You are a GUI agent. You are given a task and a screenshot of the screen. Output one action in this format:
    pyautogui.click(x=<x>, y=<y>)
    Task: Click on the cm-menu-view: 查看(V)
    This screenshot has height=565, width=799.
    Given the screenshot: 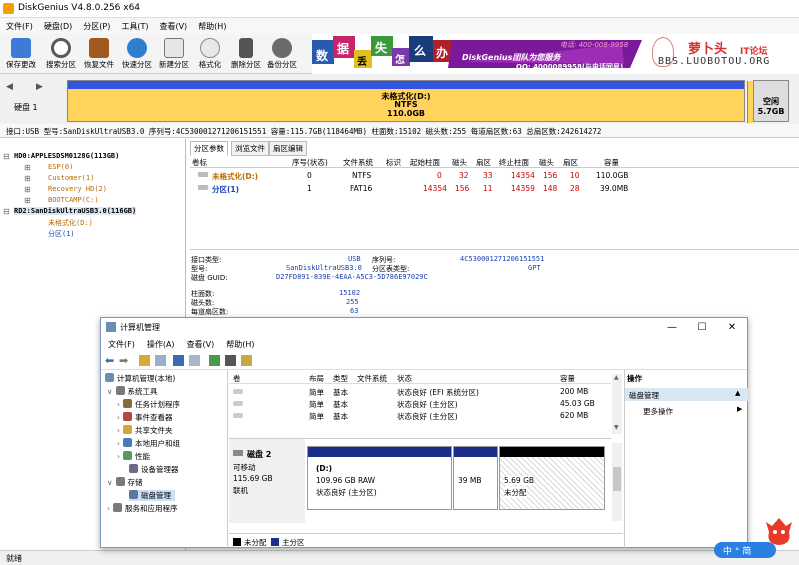 What is the action you would take?
    pyautogui.click(x=200, y=343)
    